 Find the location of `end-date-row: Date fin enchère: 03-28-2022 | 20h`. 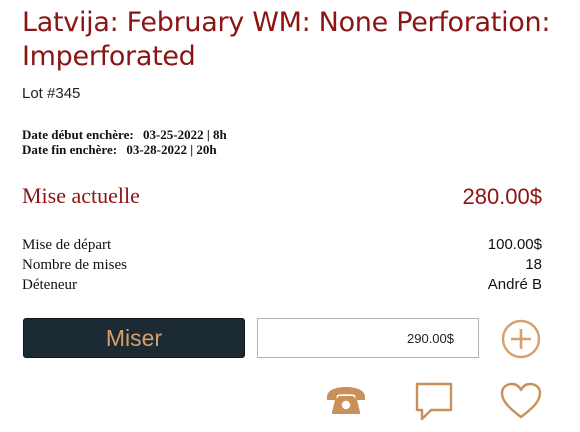

end-date-row: Date fin enchère: 03-28-2022 | 20h is located at coordinates (124, 149).